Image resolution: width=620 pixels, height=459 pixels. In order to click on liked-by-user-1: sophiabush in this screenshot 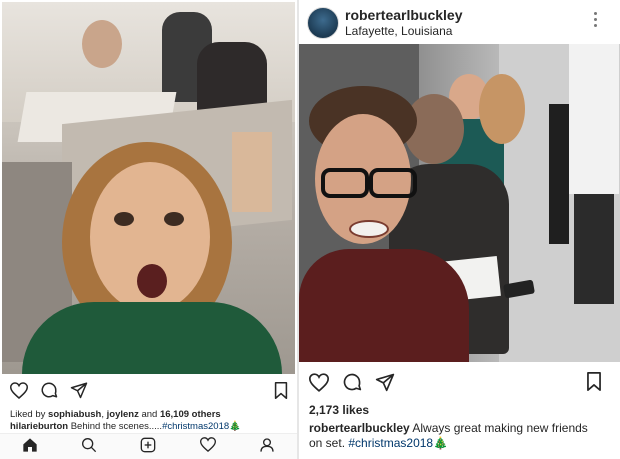, I will do `click(74, 414)`.